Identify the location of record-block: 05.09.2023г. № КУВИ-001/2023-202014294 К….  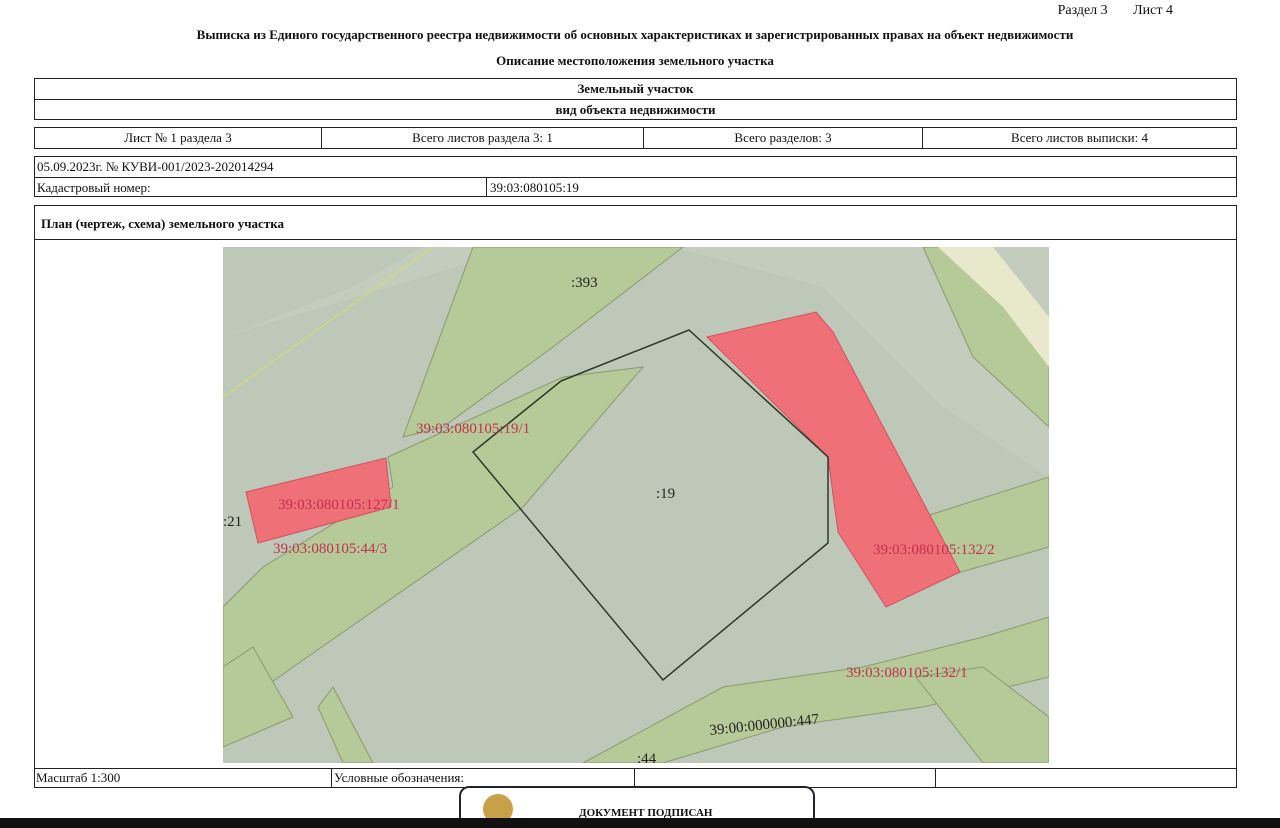
(635, 176).